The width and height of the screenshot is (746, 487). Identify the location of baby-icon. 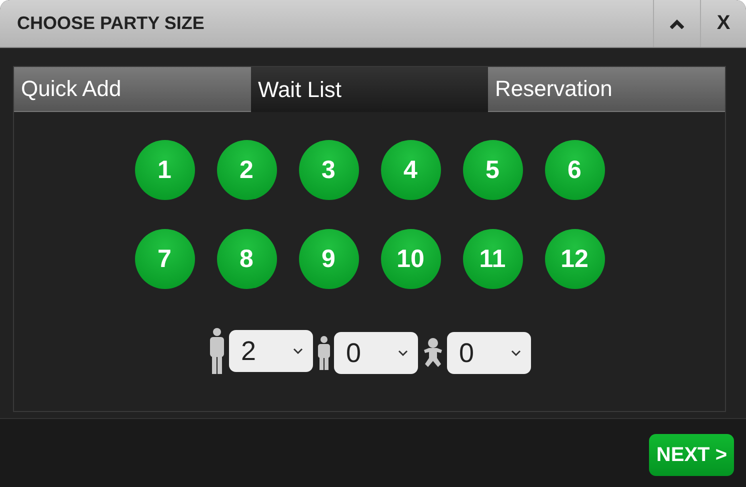
(433, 353).